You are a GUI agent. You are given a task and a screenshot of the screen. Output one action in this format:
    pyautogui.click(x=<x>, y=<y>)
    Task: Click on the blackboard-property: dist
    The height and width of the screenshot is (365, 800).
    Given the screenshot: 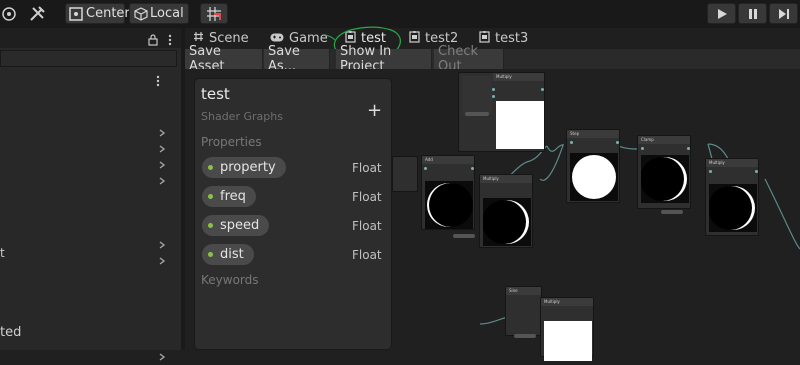 What is the action you would take?
    pyautogui.click(x=228, y=254)
    